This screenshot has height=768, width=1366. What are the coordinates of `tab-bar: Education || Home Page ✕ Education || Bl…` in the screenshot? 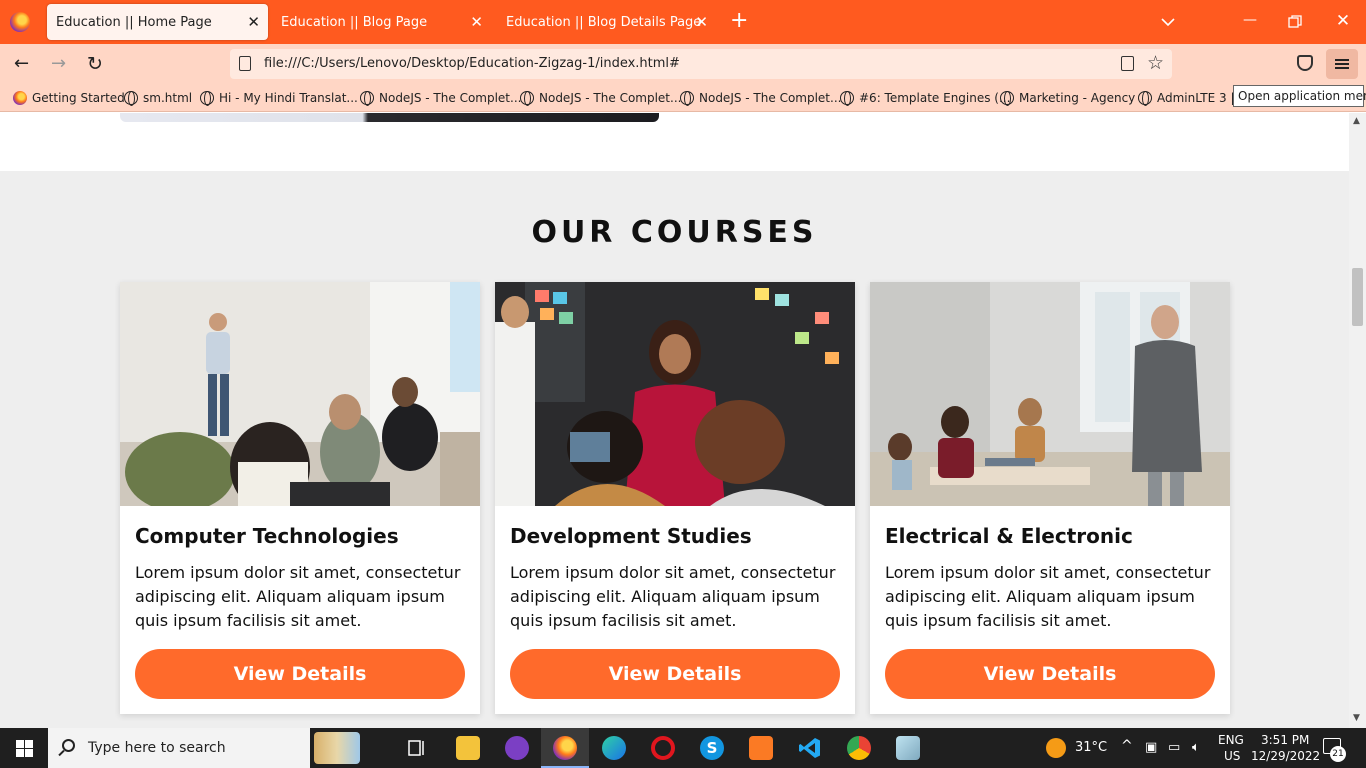 It's located at (683, 22).